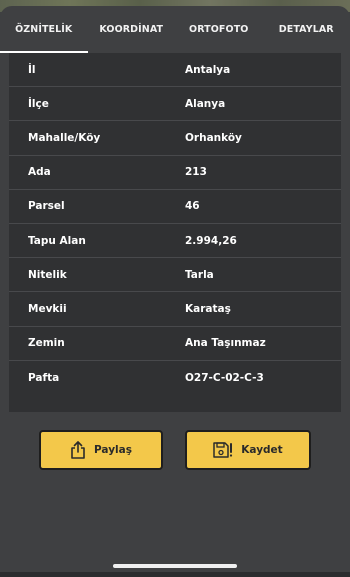  Describe the element at coordinates (175, 70) in the screenshot. I see `table-row: İl Antalya` at that location.